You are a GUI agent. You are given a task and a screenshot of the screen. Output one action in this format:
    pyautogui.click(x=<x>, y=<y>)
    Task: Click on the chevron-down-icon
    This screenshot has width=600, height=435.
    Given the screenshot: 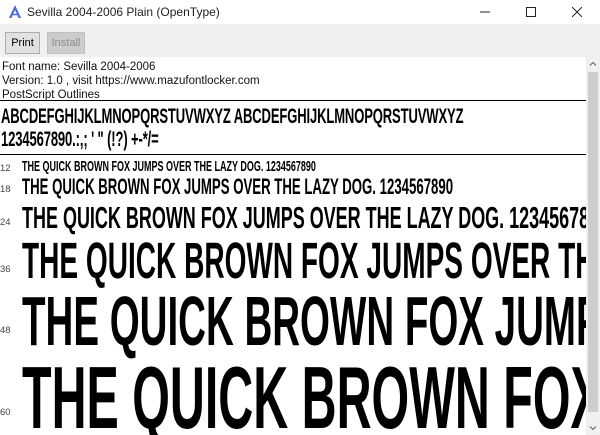 What is the action you would take?
    pyautogui.click(x=593, y=428)
    